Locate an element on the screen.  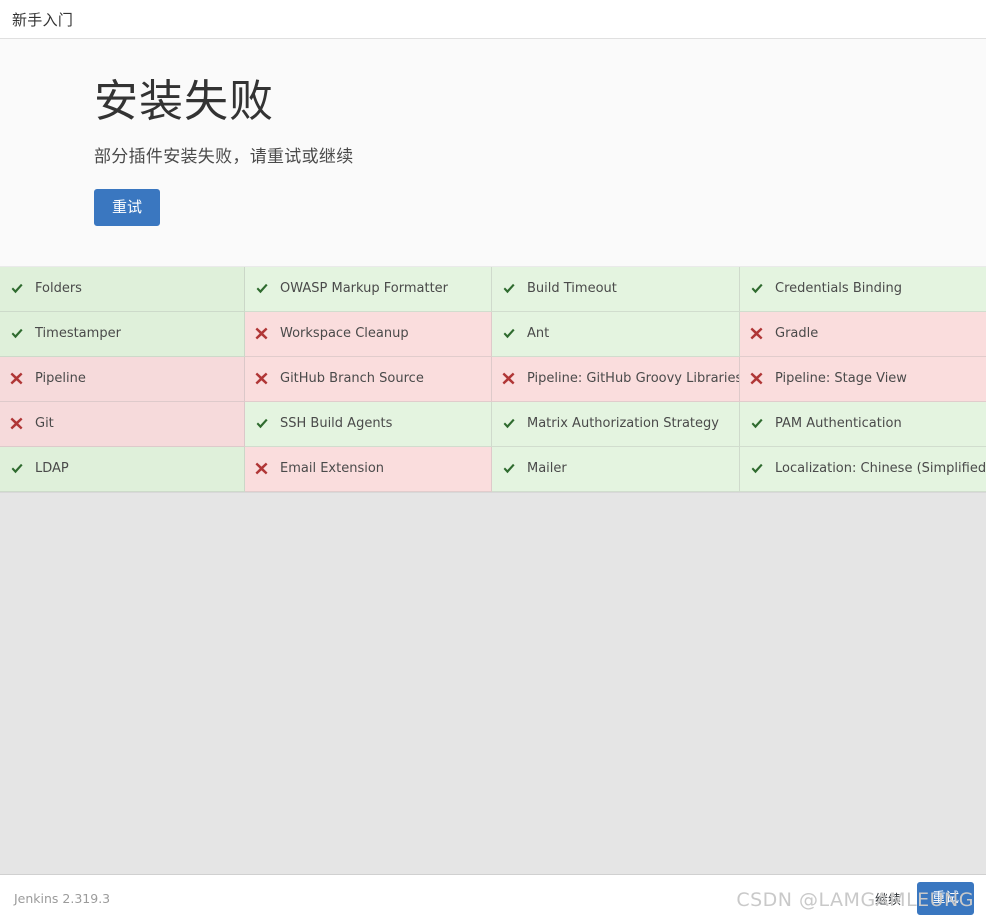
plugin-name: Localization: Chinese (Simplified) is located at coordinates (880, 469).